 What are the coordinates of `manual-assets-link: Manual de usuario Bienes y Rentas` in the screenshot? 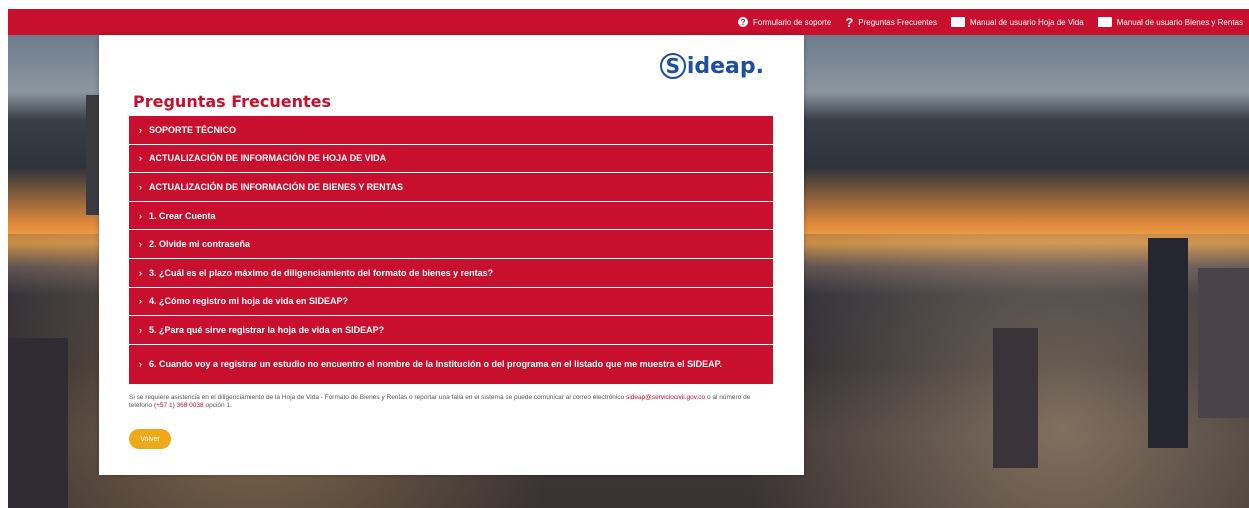 It's located at (1170, 22).